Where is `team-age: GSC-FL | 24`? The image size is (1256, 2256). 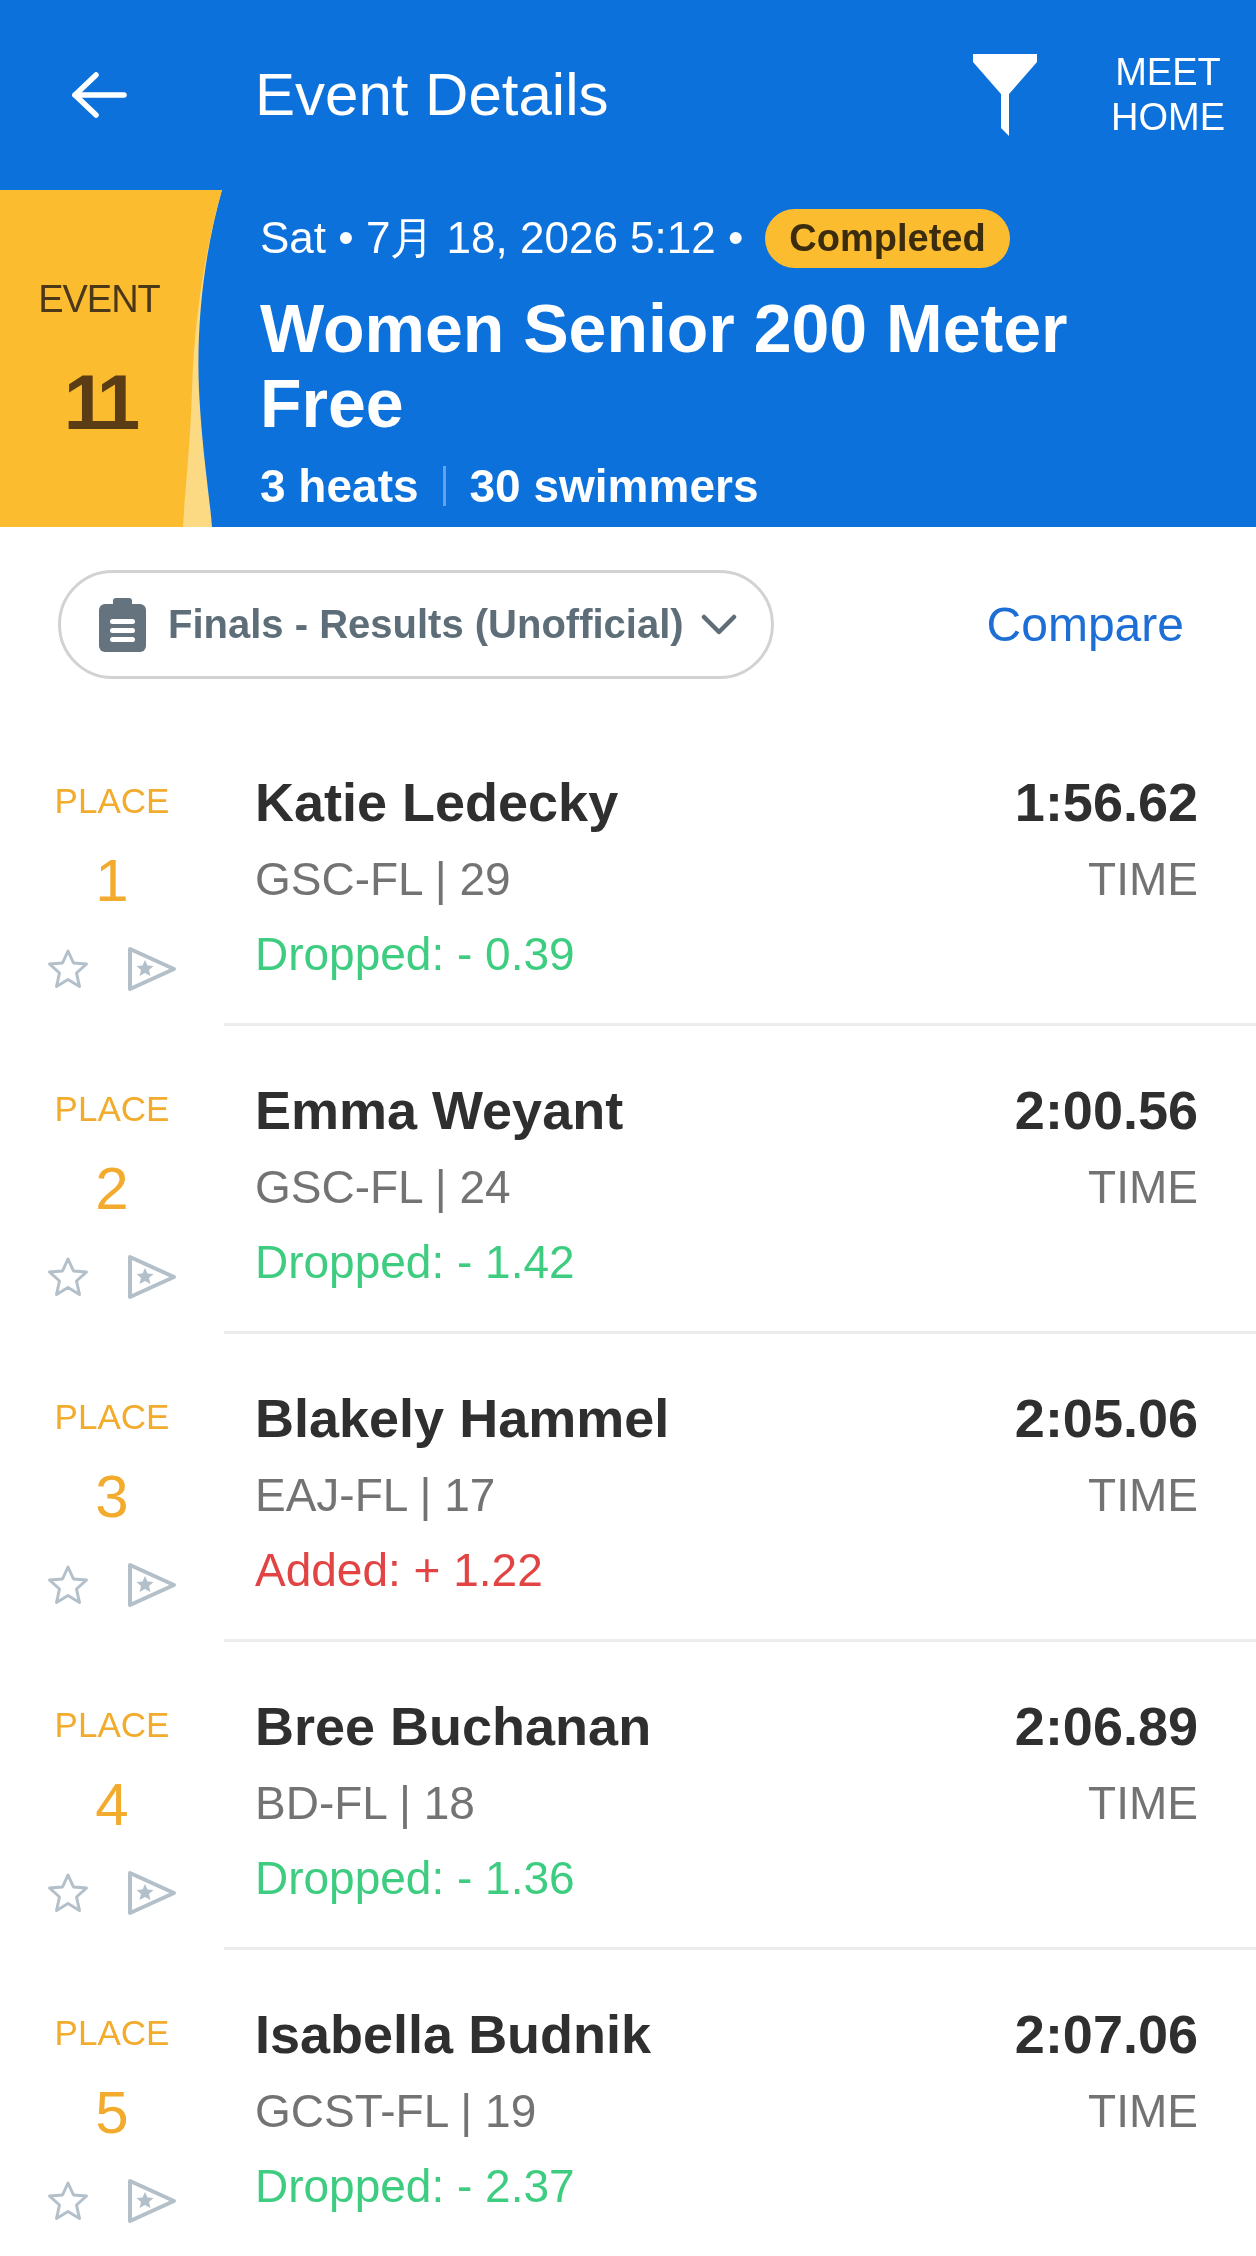 team-age: GSC-FL | 24 is located at coordinates (383, 1187).